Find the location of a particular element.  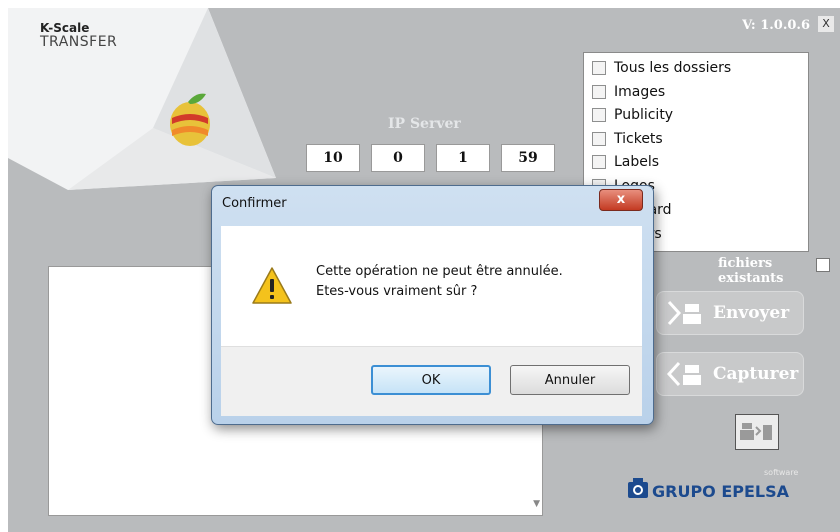

folder-item: Images is located at coordinates (628, 92).